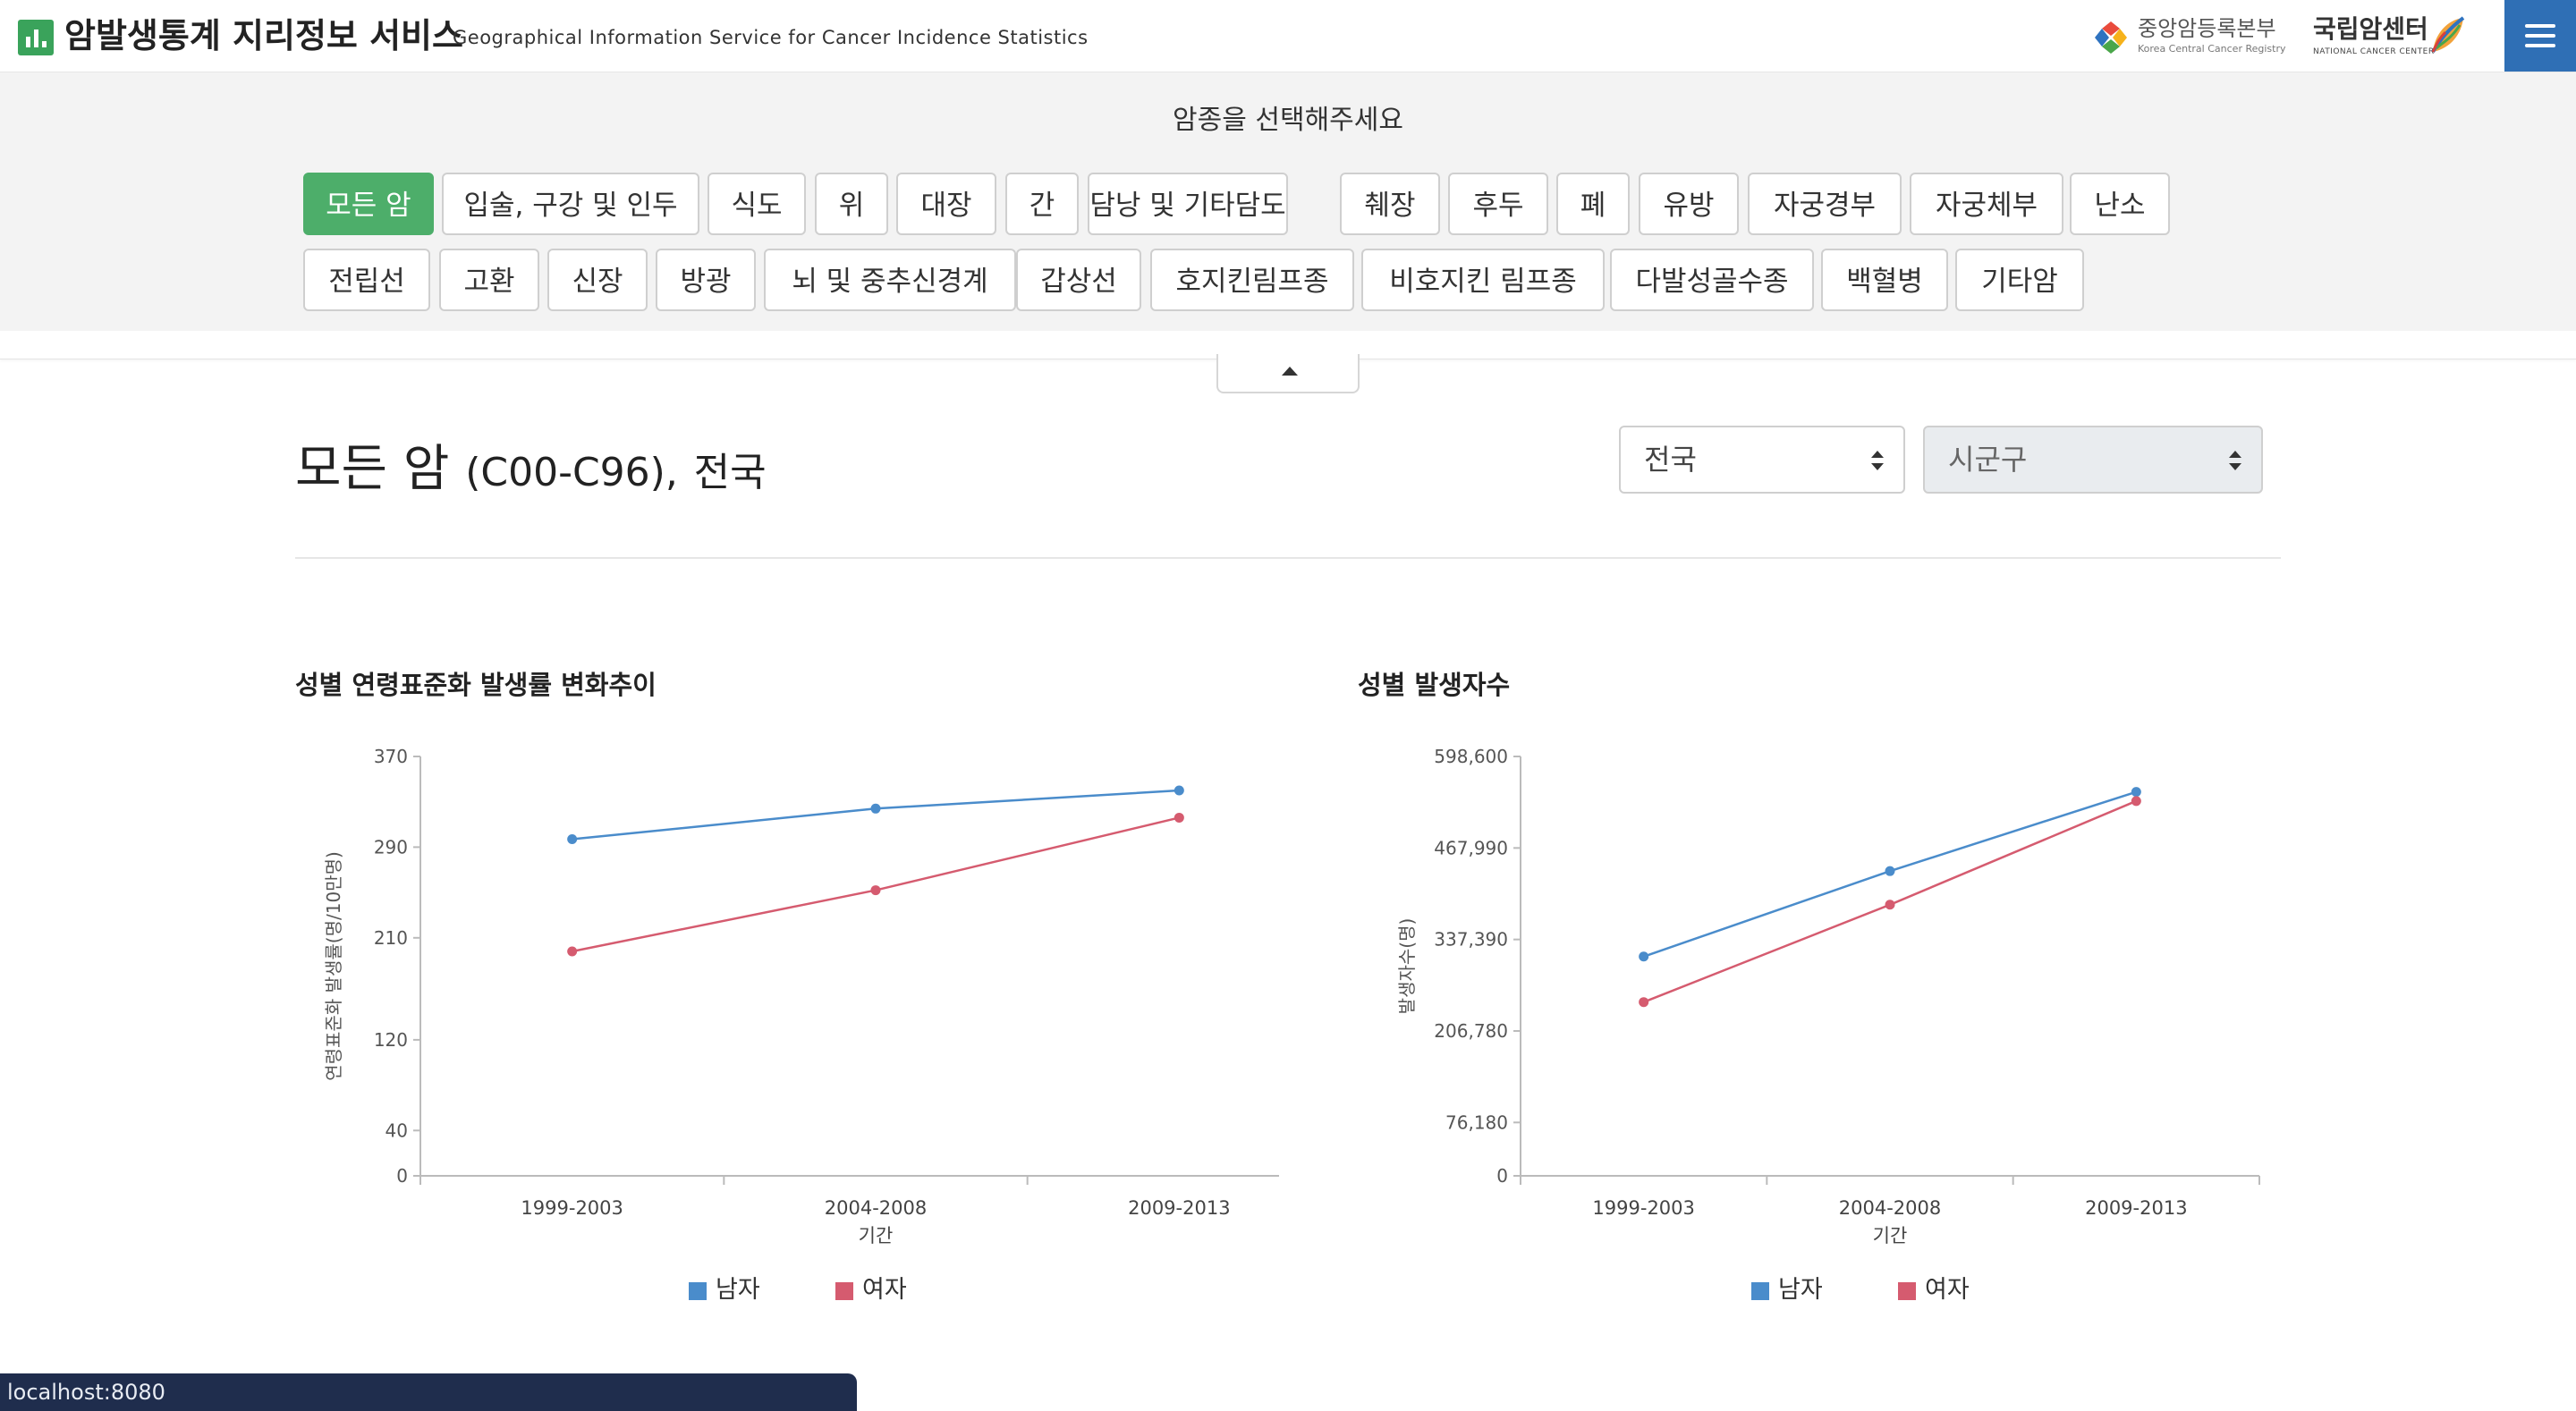 This screenshot has width=2576, height=1411. What do you see at coordinates (706, 280) in the screenshot?
I see `cancer-btn-bladder: 방광` at bounding box center [706, 280].